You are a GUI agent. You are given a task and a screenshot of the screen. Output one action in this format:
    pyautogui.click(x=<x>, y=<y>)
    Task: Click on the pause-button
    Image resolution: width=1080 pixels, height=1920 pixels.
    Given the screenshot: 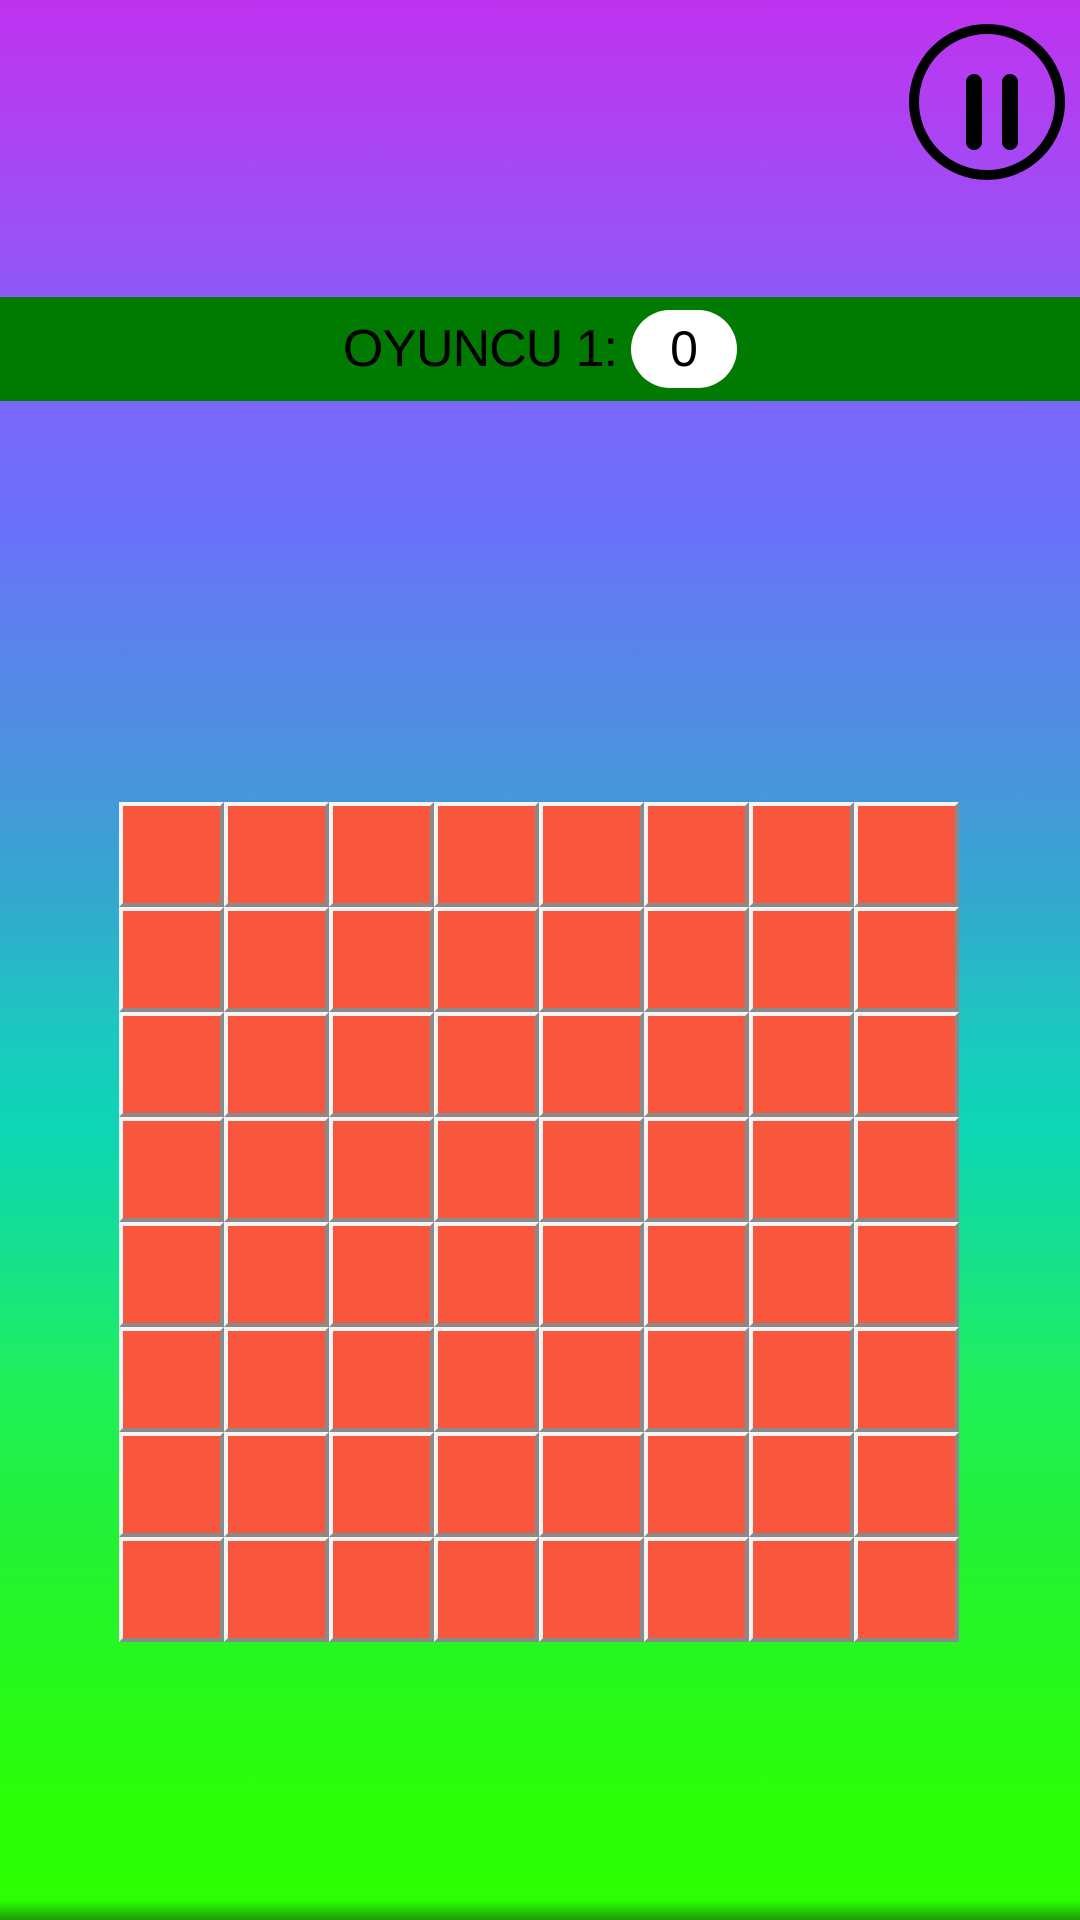 What is the action you would take?
    pyautogui.click(x=987, y=102)
    